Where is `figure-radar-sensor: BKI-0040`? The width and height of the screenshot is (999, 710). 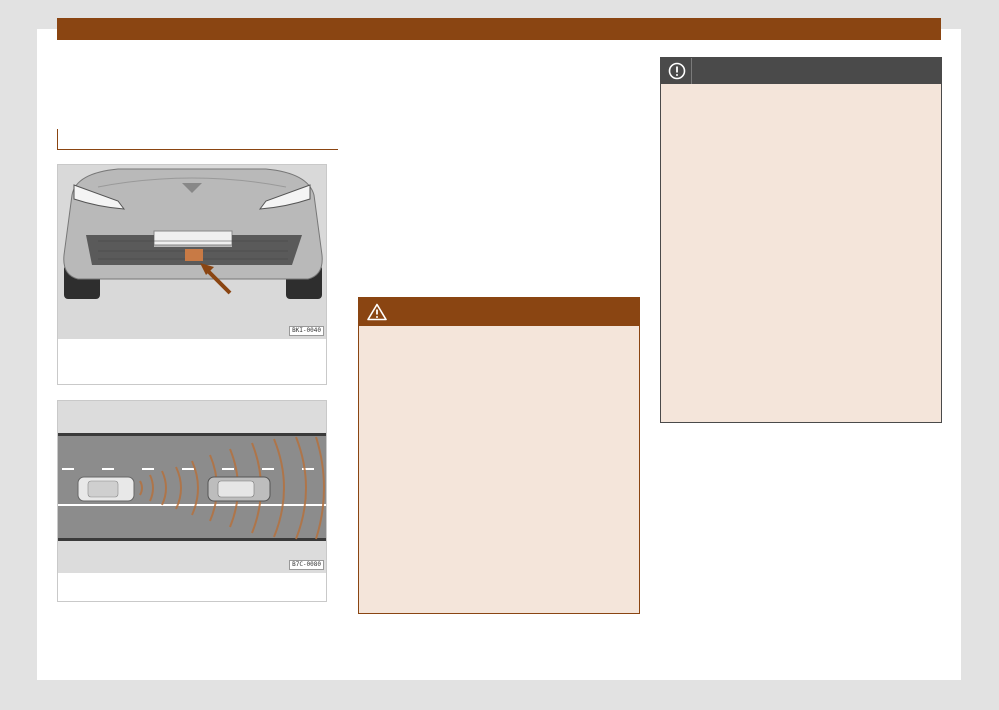
figure-radar-sensor: BKI-0040 is located at coordinates (192, 274).